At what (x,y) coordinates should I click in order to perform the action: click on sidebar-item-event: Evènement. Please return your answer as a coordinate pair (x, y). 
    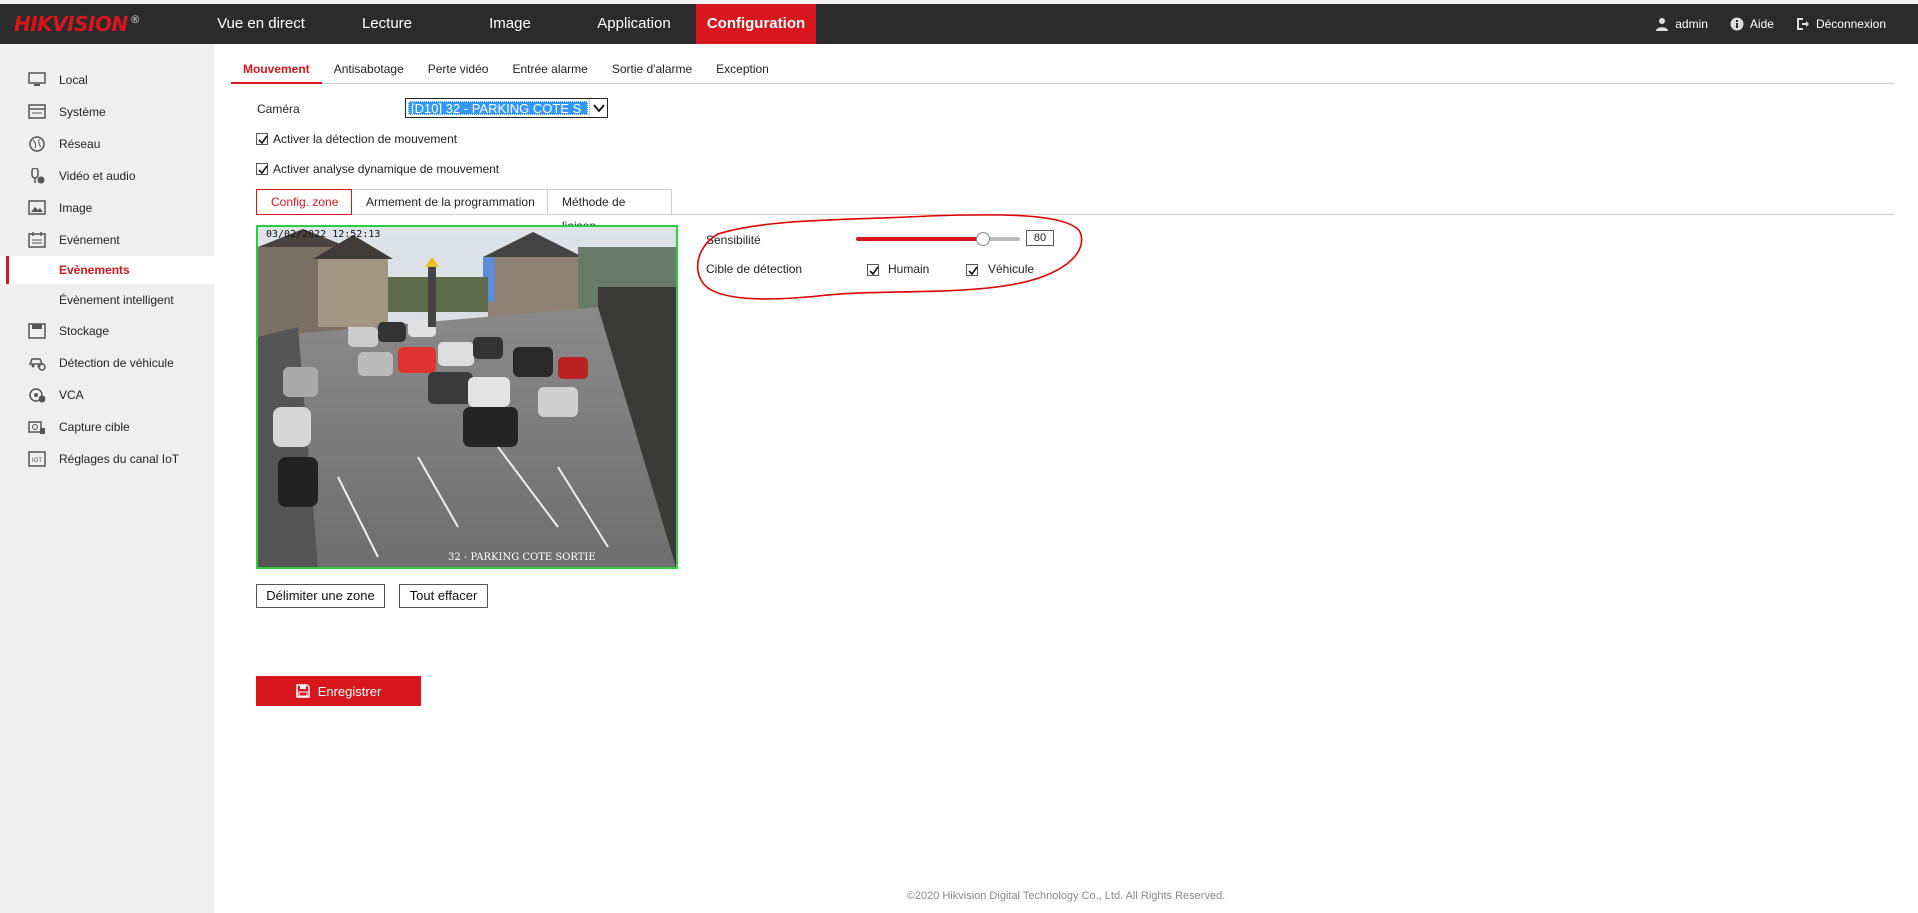
    Looking at the image, I should click on (107, 240).